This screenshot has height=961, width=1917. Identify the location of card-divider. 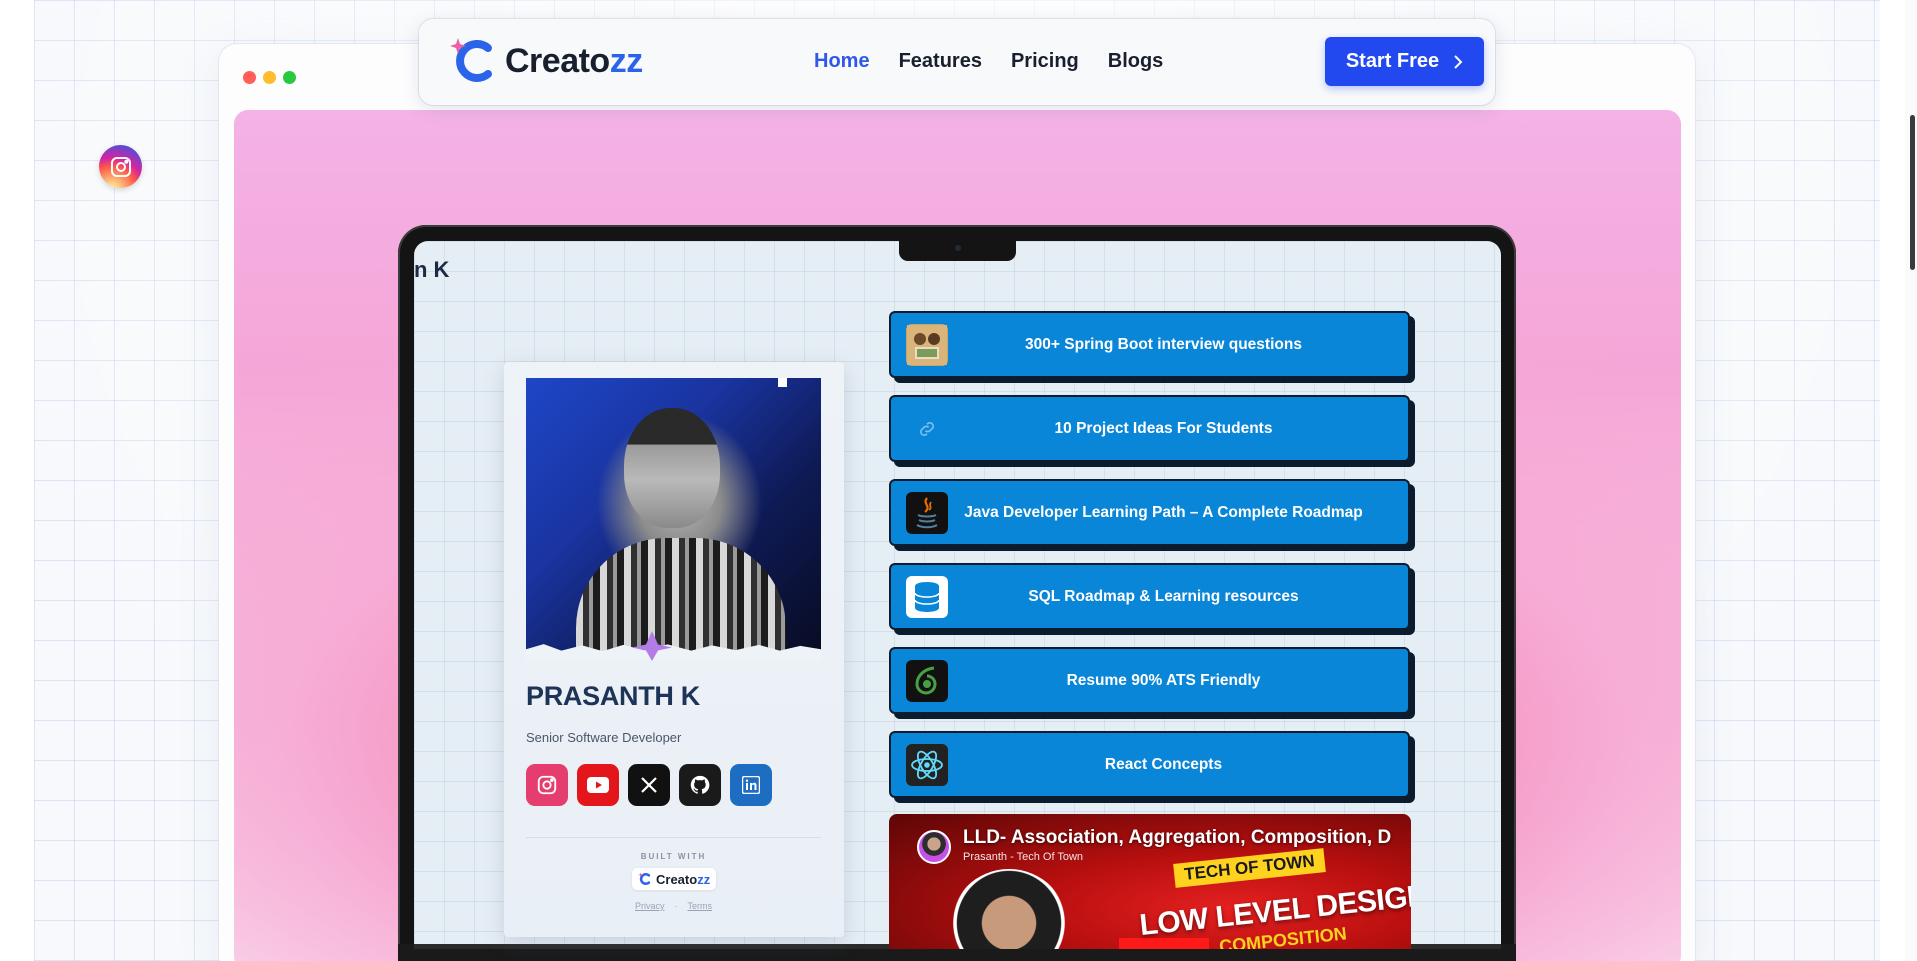
(673, 837).